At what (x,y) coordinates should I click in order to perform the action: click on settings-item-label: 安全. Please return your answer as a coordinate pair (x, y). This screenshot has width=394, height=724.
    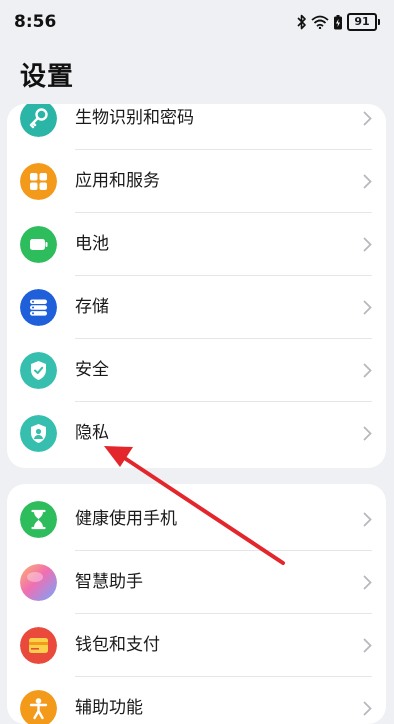
    Looking at the image, I should click on (92, 370).